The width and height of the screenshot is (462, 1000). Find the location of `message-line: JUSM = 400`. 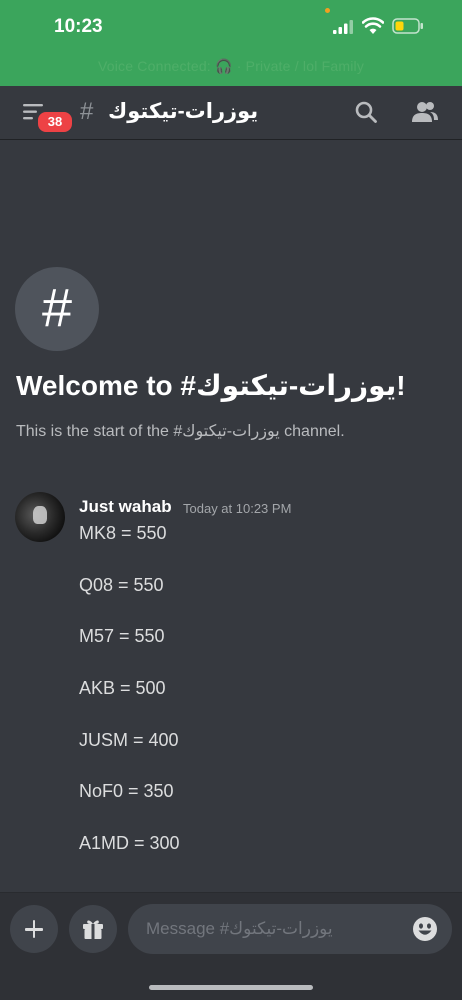

message-line: JUSM = 400 is located at coordinates (129, 739).